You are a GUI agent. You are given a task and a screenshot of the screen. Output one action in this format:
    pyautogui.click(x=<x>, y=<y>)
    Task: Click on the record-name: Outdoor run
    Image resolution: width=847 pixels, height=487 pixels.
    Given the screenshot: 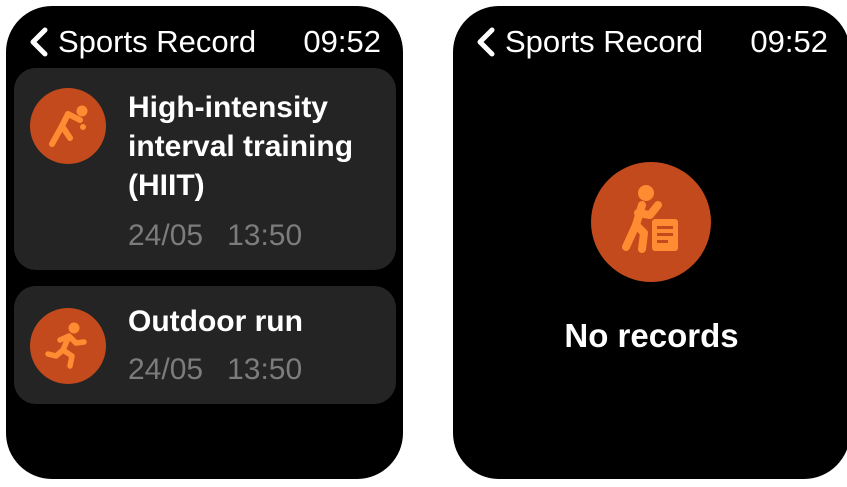 What is the action you would take?
    pyautogui.click(x=215, y=321)
    